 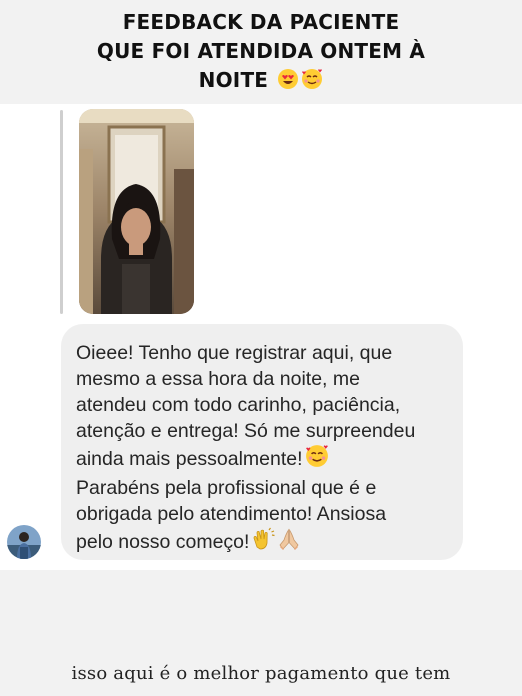 What do you see at coordinates (61, 212) in the screenshot?
I see `reply-indicator-bar` at bounding box center [61, 212].